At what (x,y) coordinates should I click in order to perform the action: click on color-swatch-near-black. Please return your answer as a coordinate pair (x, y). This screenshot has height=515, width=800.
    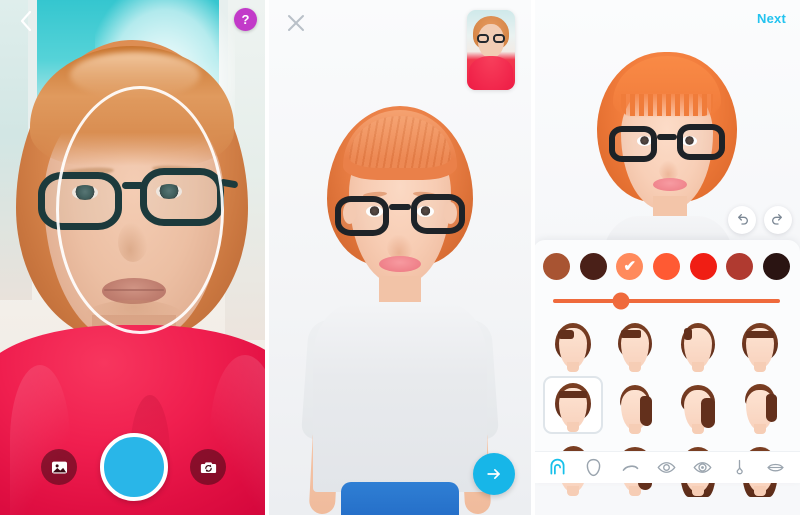
    Looking at the image, I should click on (776, 266).